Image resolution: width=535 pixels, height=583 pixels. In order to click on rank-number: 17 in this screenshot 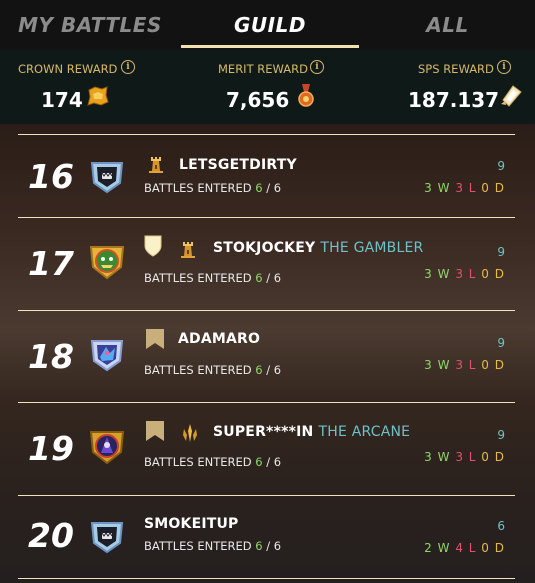, I will do `click(51, 263)`.